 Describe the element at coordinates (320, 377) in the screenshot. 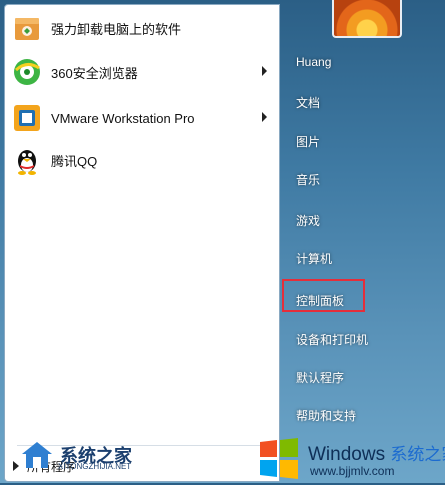

I see `right-item-default-programs: 默认程序` at that location.